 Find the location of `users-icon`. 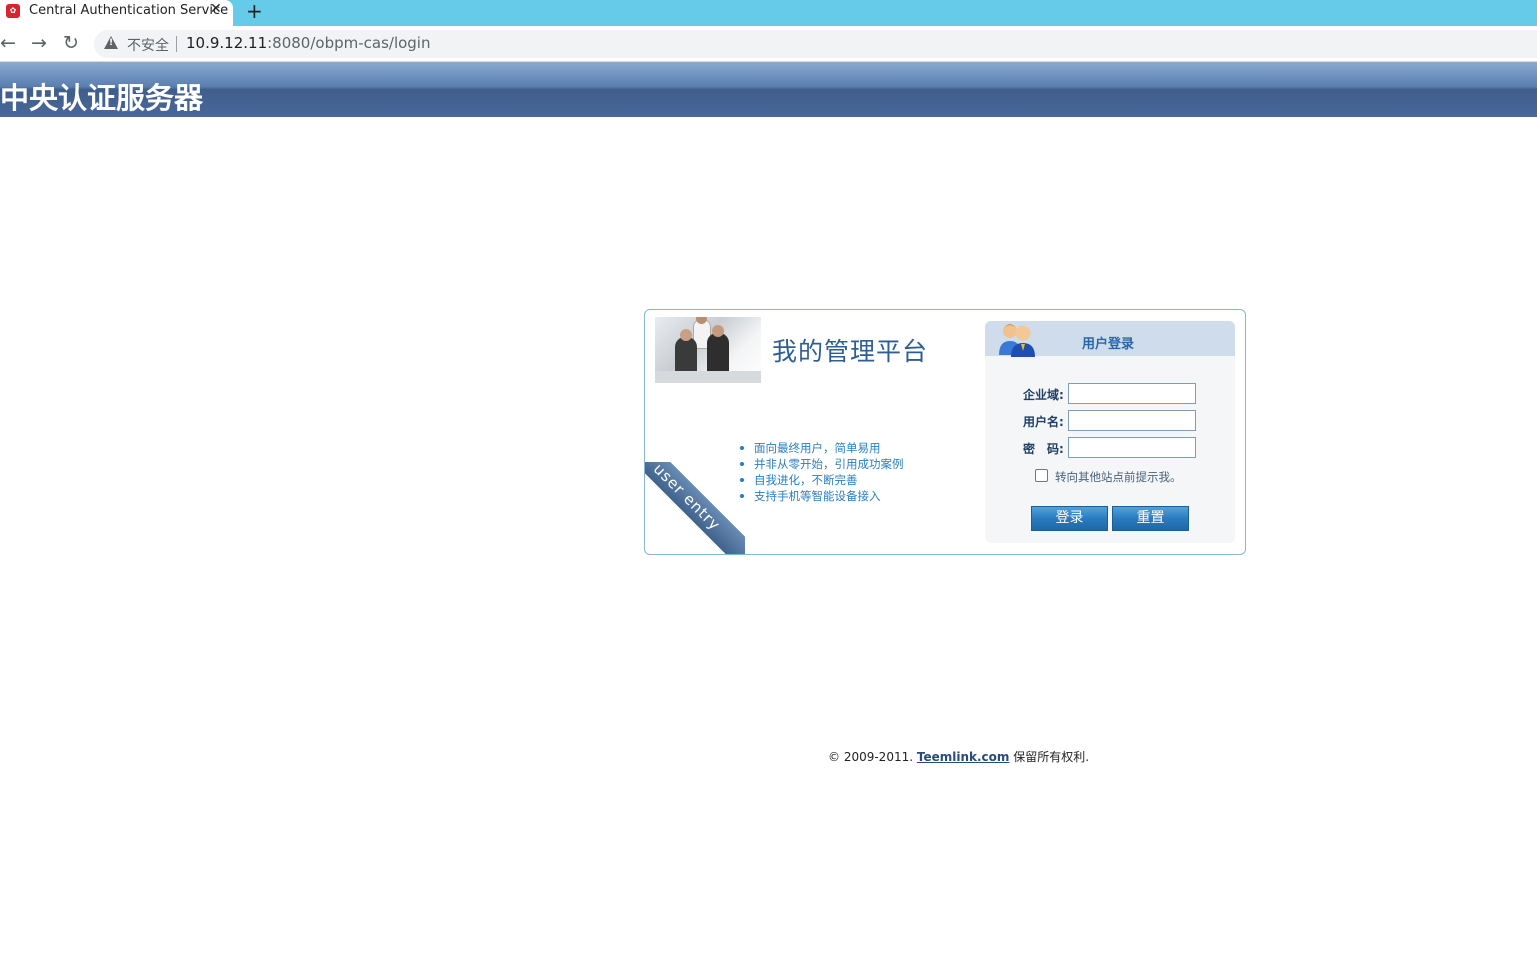

users-icon is located at coordinates (1017, 340).